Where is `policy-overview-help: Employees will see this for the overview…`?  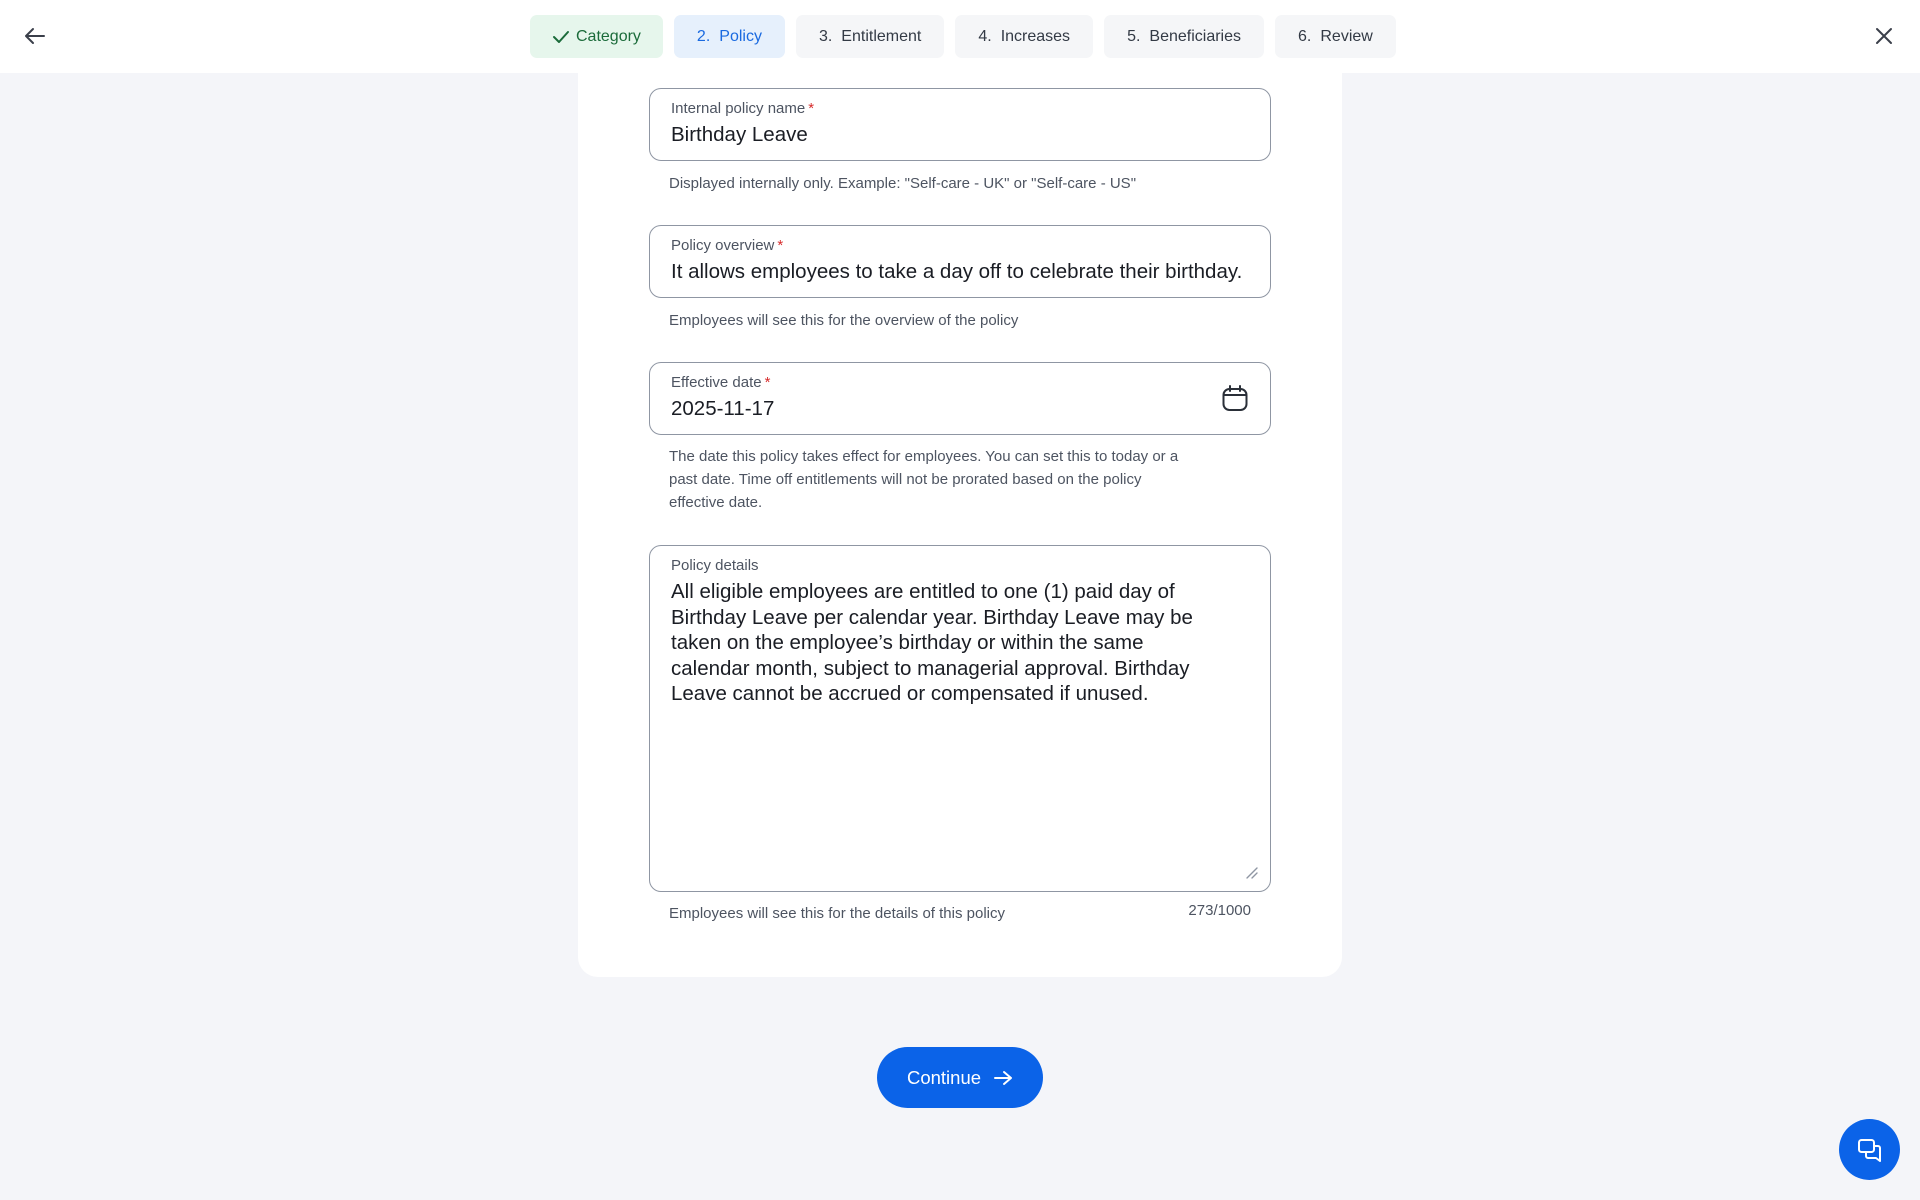 policy-overview-help: Employees will see this for the overview… is located at coordinates (844, 320).